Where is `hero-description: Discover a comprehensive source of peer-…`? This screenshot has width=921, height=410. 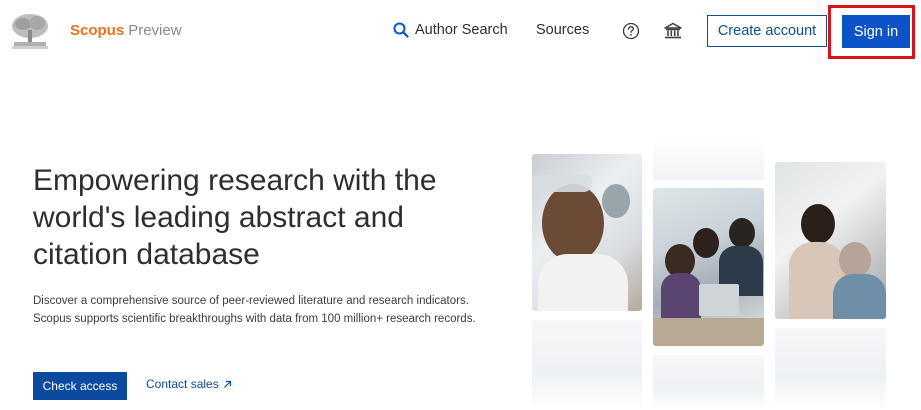 hero-description: Discover a comprehensive source of peer-… is located at coordinates (254, 310).